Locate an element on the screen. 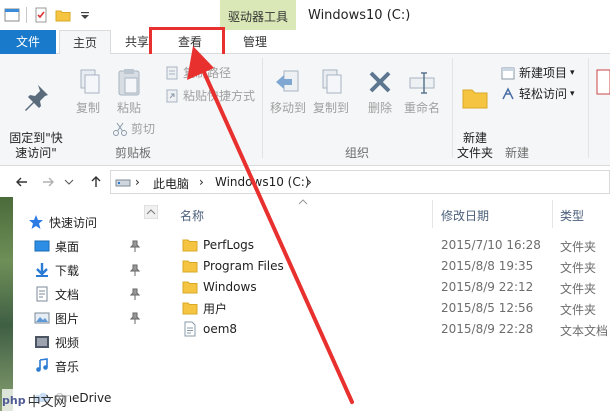  copy-to-button: 复制到 is located at coordinates (331, 91).